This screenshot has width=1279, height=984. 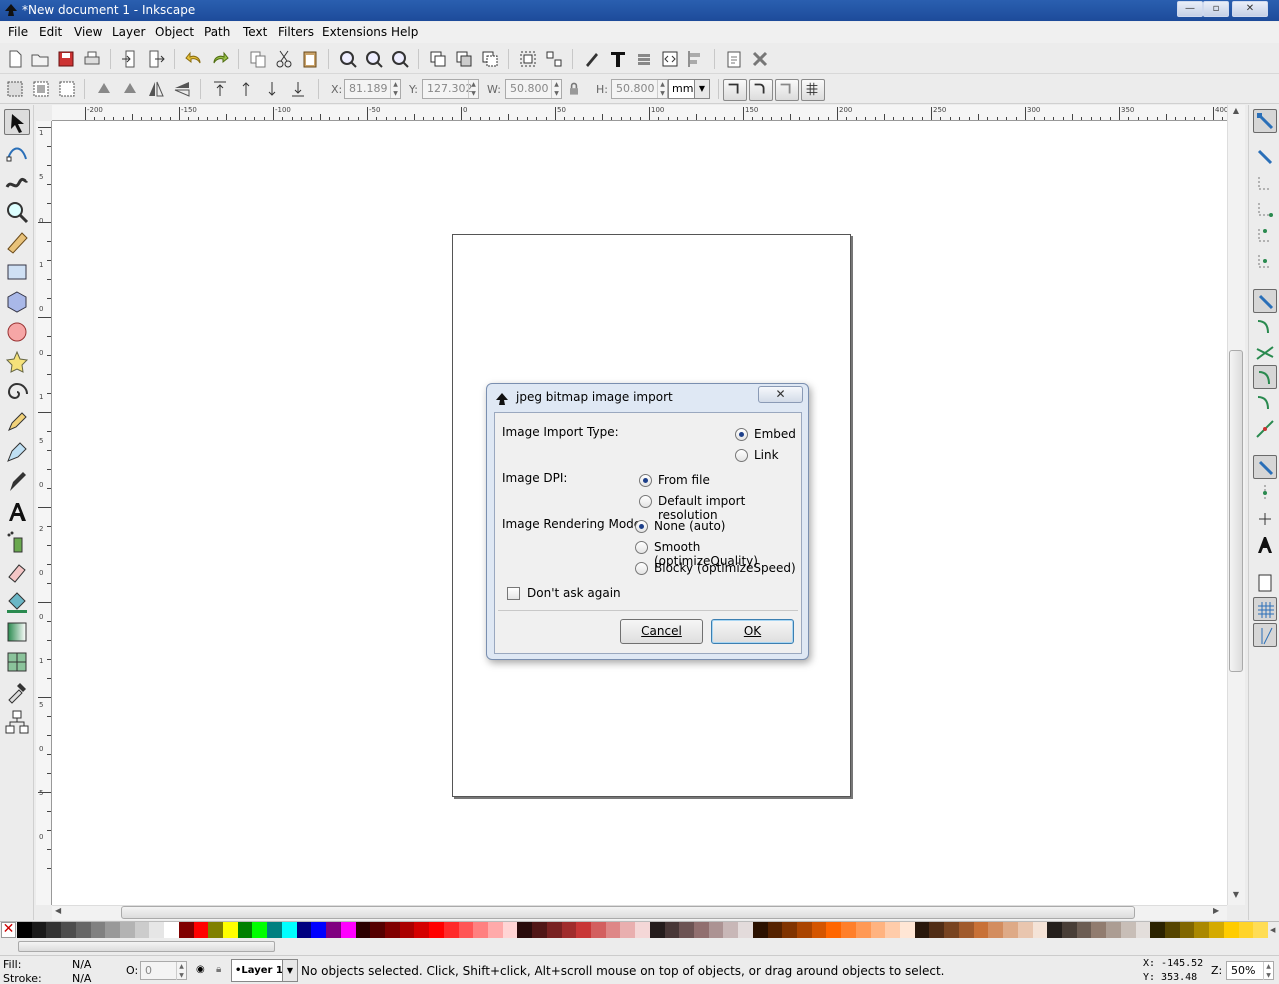 What do you see at coordinates (272, 89) in the screenshot?
I see `lower-button` at bounding box center [272, 89].